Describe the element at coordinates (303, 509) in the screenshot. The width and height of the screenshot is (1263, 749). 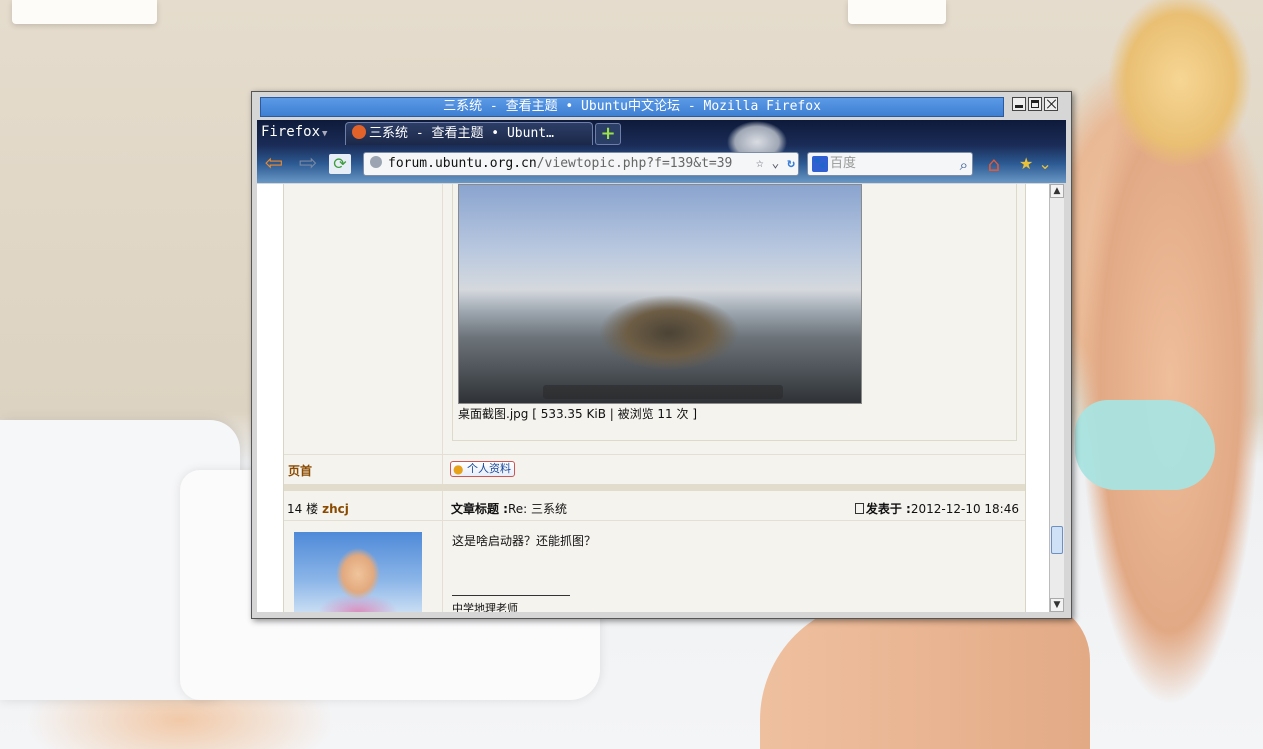
I see `floor-number: 14 楼` at that location.